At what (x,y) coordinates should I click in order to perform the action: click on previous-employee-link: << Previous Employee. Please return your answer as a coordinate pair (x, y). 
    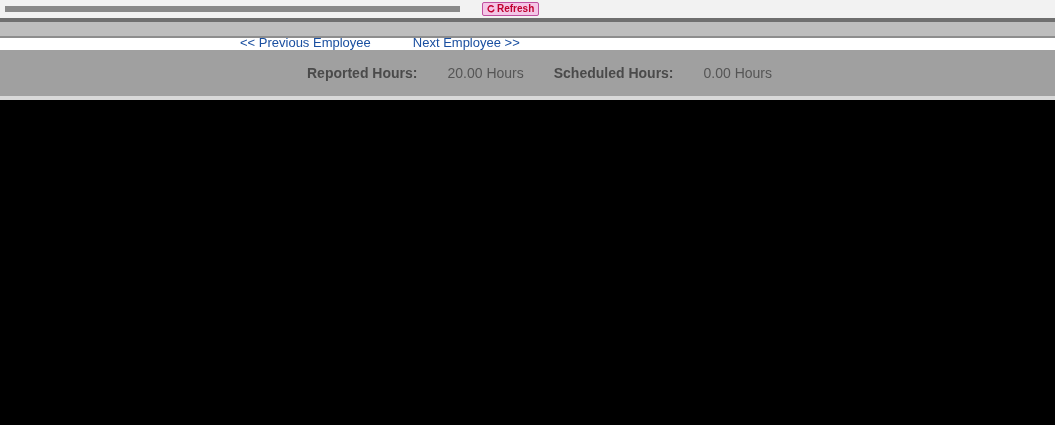
    Looking at the image, I should click on (305, 43).